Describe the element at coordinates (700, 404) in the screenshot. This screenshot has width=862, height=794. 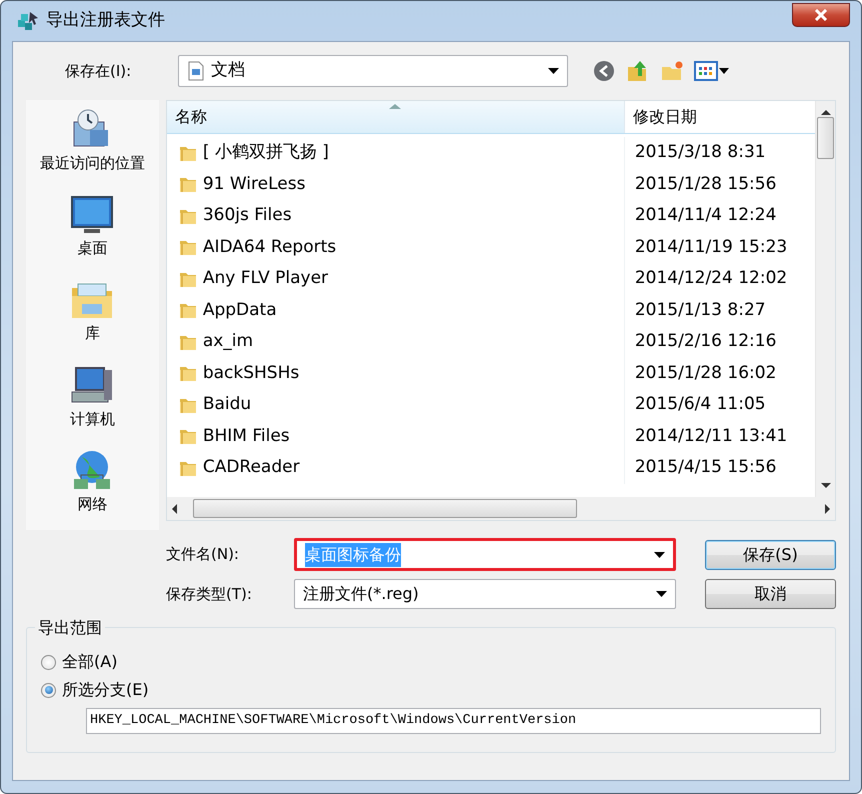
I see `modified-date: 2015/6/4 11:05` at that location.